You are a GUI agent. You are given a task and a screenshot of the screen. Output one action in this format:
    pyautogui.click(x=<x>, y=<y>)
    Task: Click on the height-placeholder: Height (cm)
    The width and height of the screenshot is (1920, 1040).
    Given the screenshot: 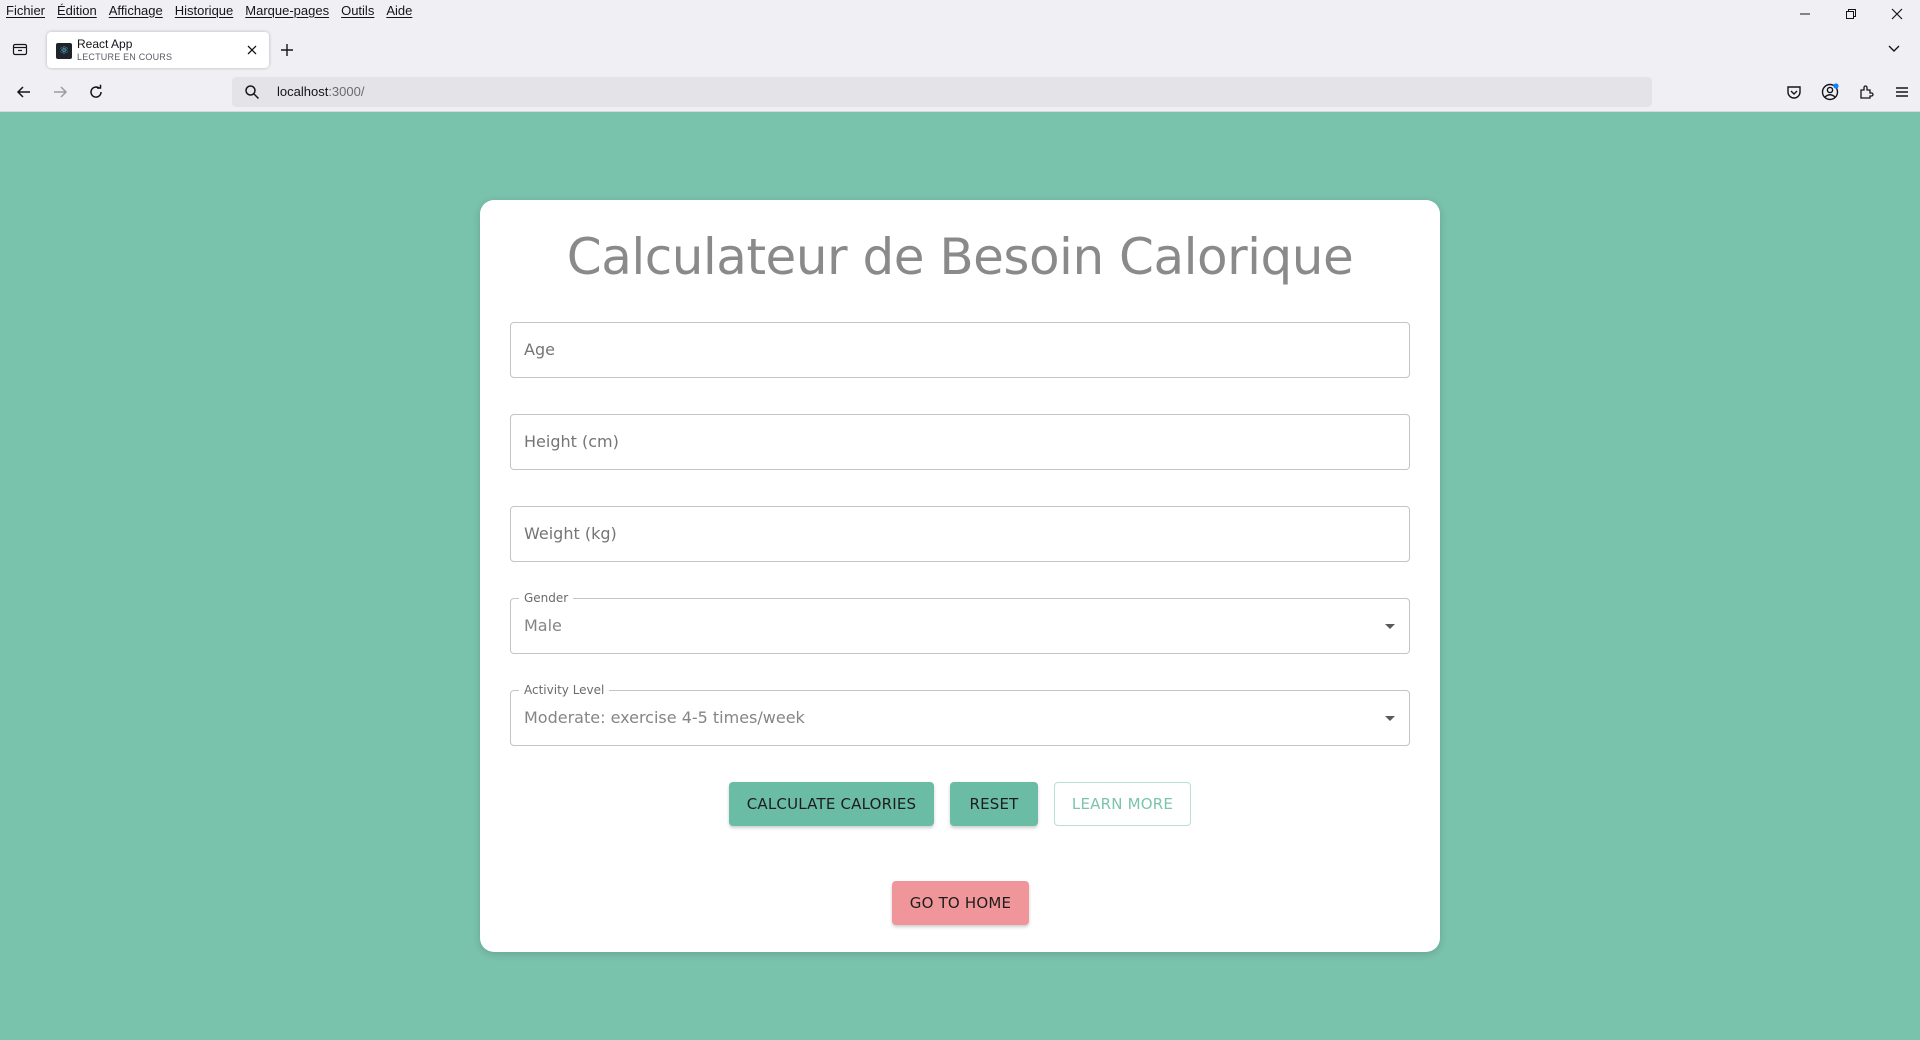 What is the action you would take?
    pyautogui.click(x=571, y=441)
    